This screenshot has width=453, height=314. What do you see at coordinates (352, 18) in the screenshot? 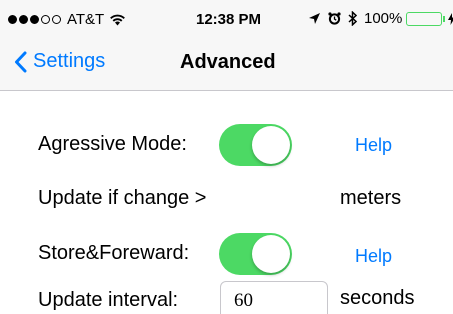
I see `bluetooth-icon` at bounding box center [352, 18].